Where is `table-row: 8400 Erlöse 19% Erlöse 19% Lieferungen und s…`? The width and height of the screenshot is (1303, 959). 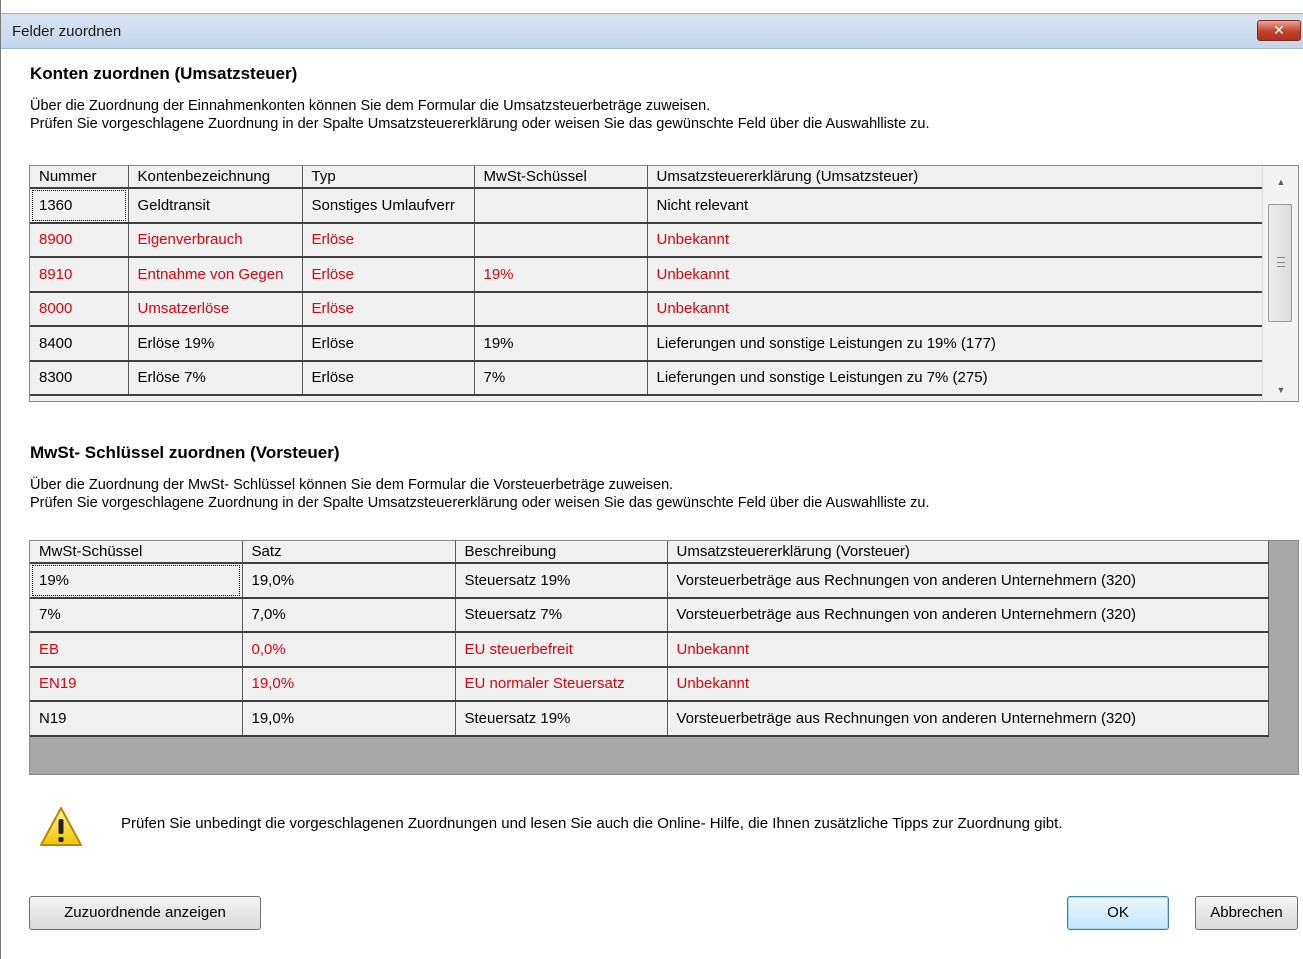 table-row: 8400 Erlöse 19% Erlöse 19% Lieferungen und s… is located at coordinates (647, 344).